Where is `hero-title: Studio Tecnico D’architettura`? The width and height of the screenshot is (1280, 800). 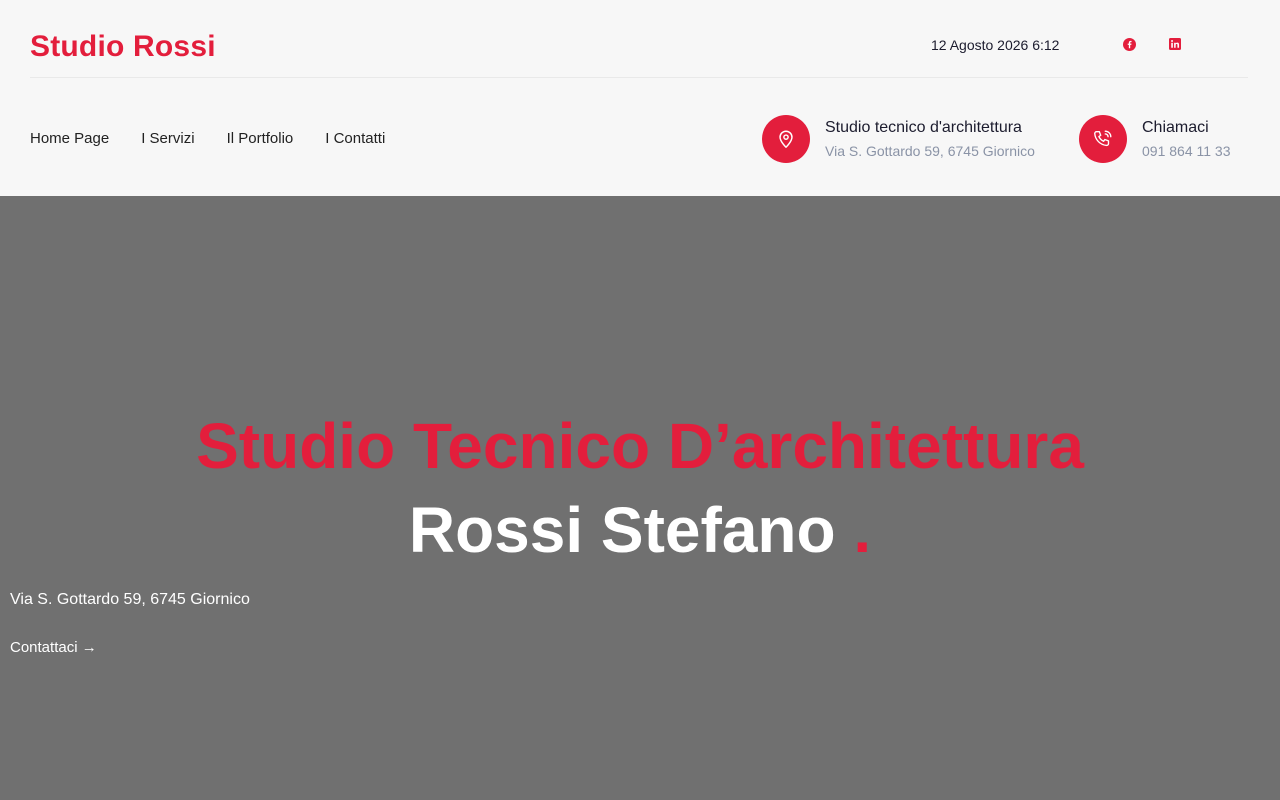 hero-title: Studio Tecnico D’architettura is located at coordinates (640, 446).